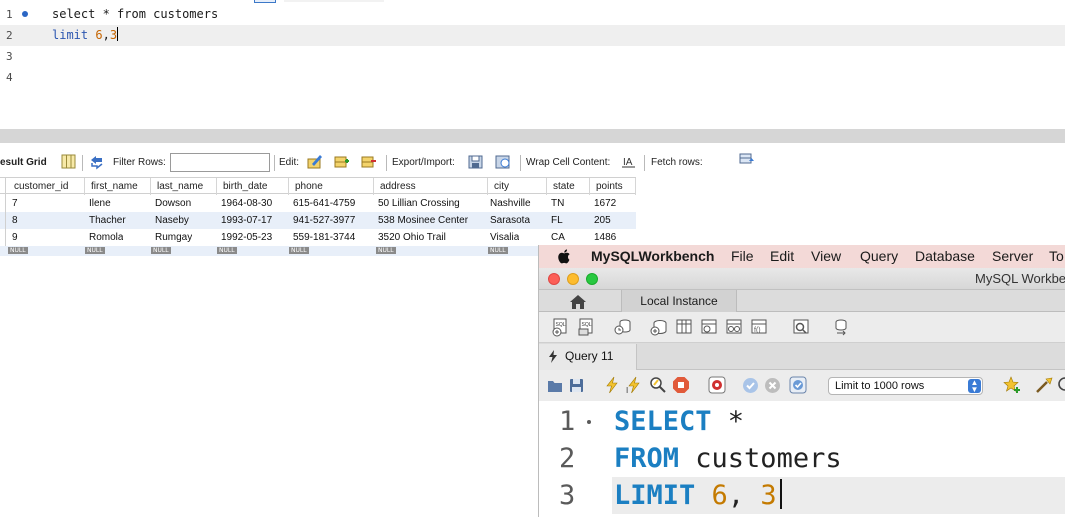 The width and height of the screenshot is (1065, 517). I want to click on table-cell: FL, so click(555, 220).